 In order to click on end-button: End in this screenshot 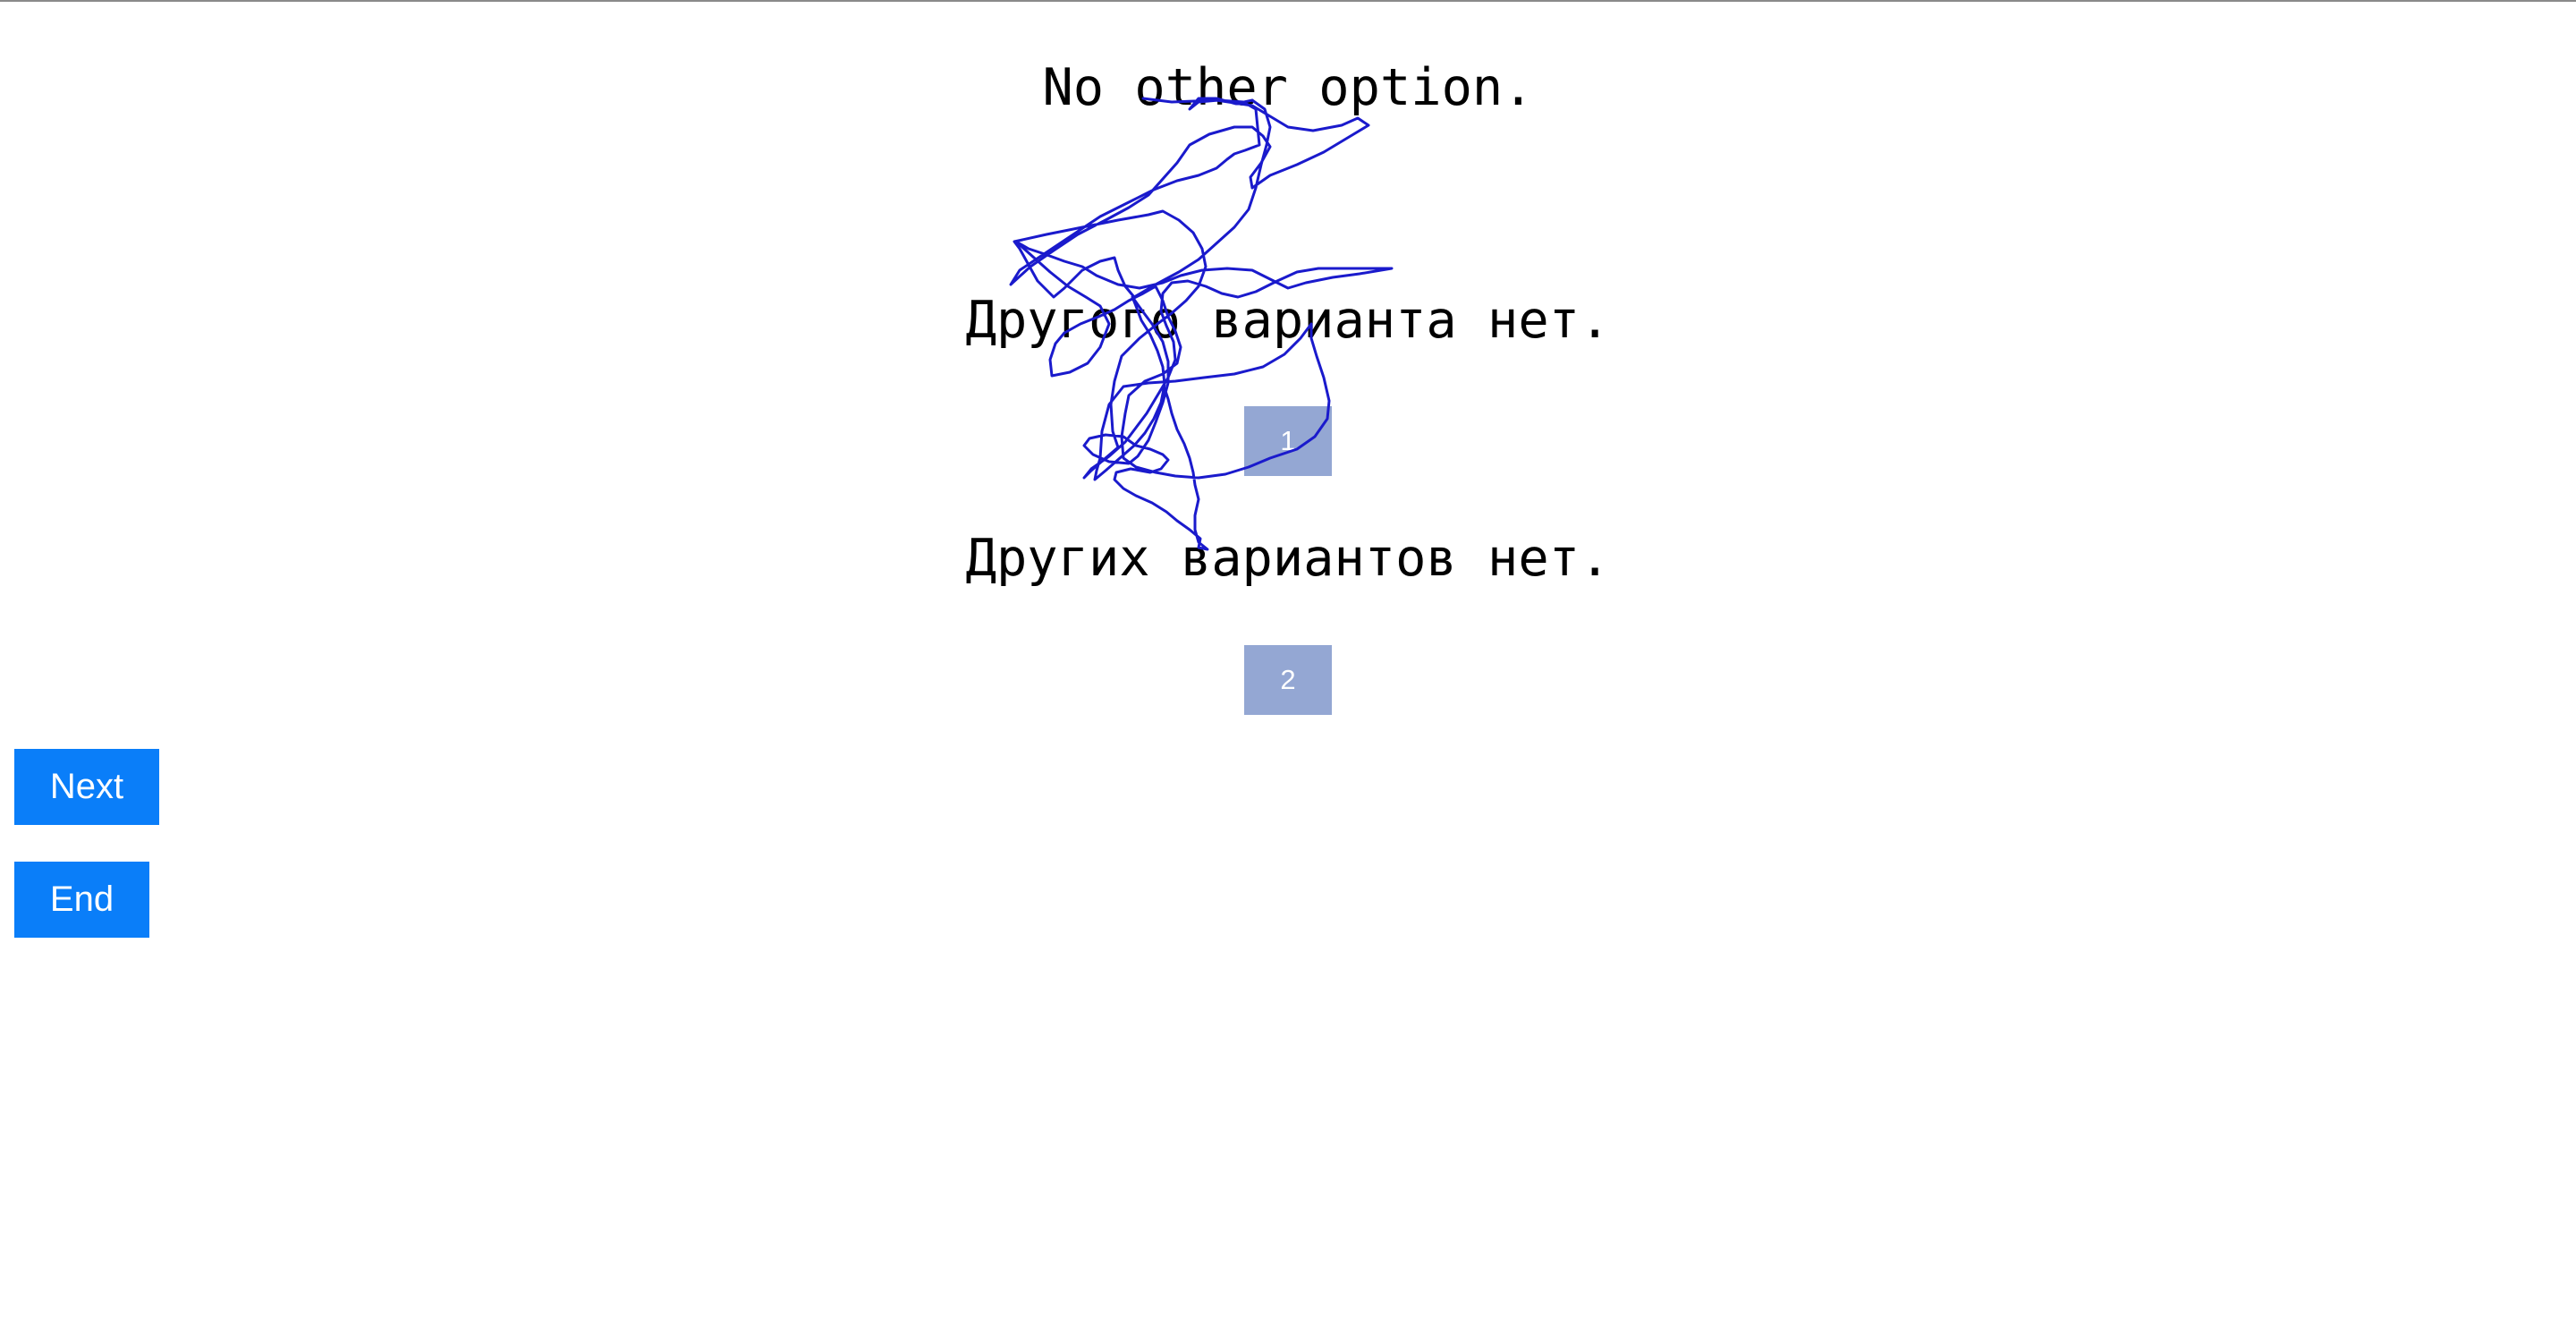, I will do `click(81, 900)`.